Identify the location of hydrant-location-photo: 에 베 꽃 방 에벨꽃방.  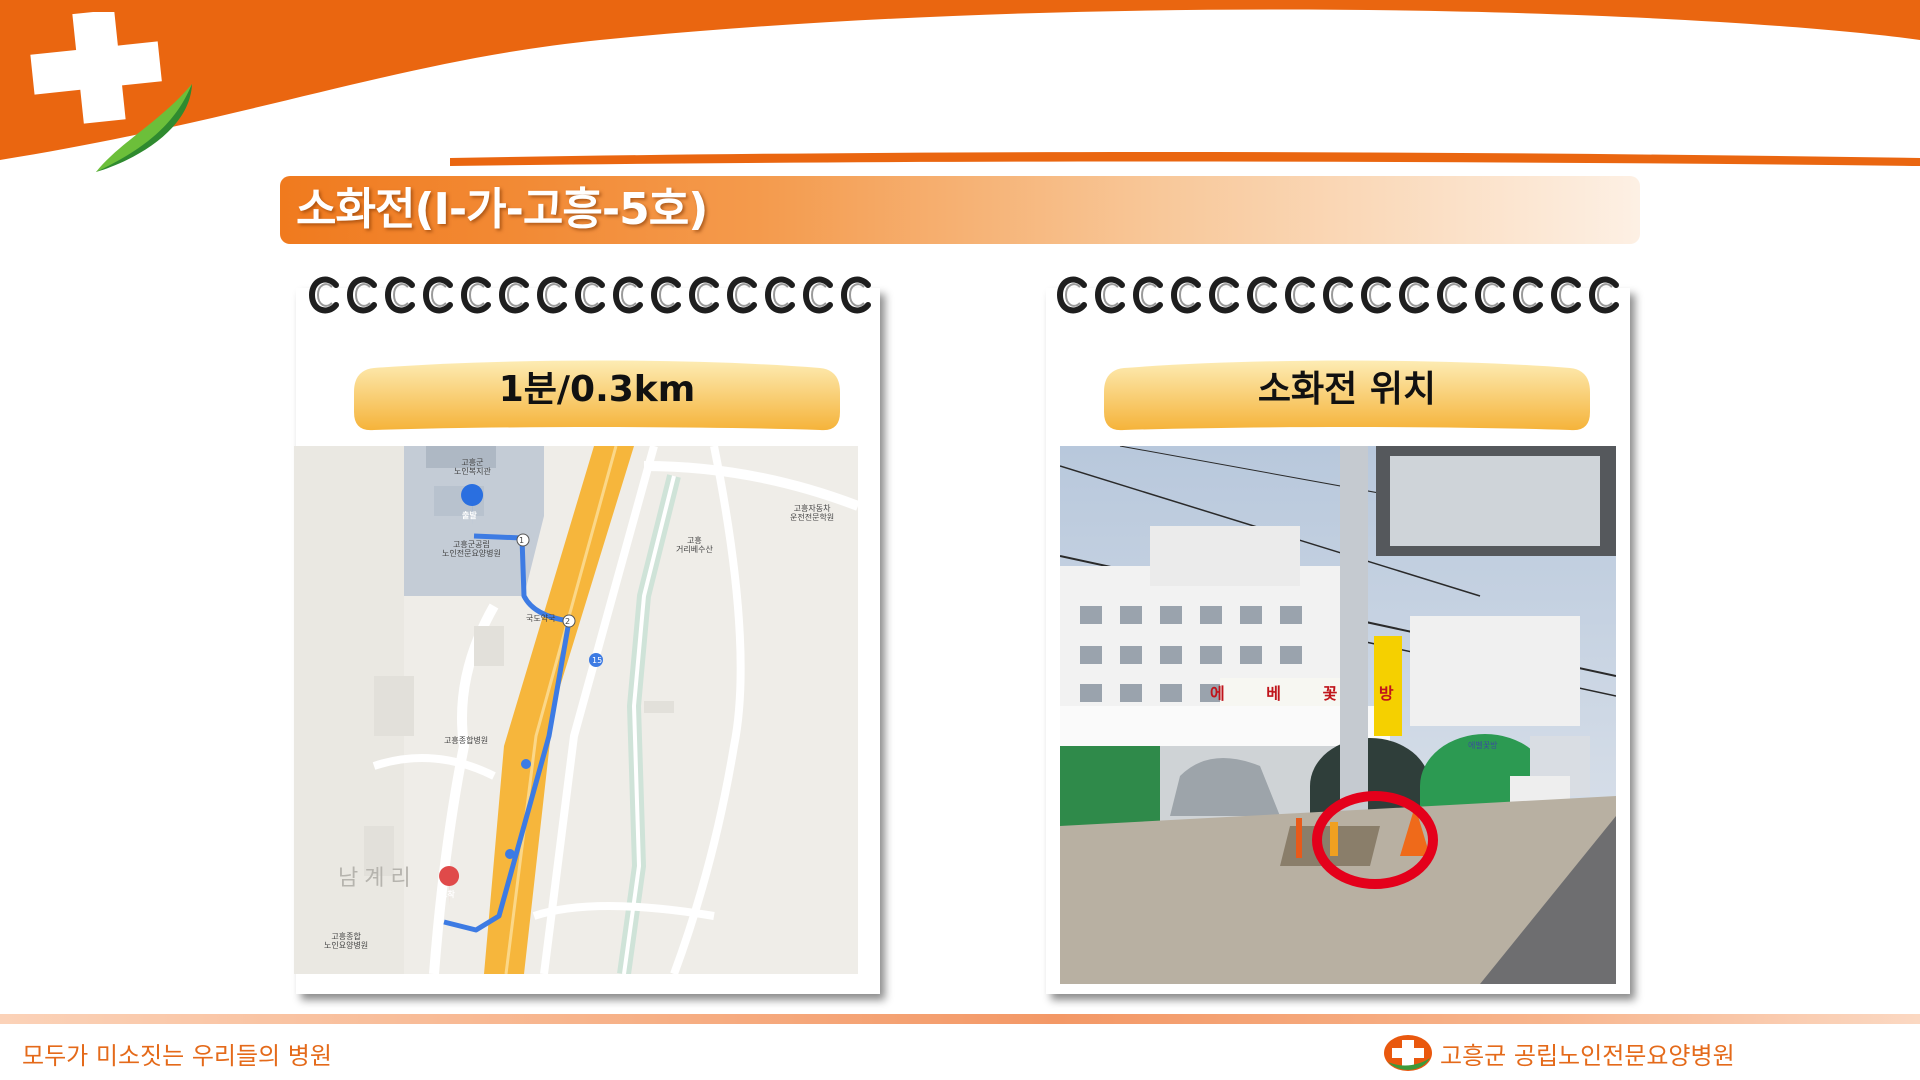
(1338, 715).